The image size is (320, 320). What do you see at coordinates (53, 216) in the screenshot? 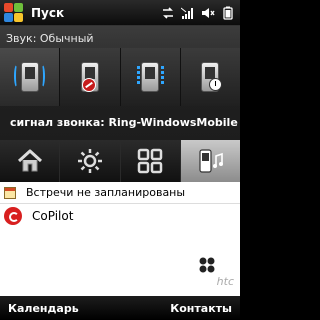
I see `copilot-label: CoPilot` at bounding box center [53, 216].